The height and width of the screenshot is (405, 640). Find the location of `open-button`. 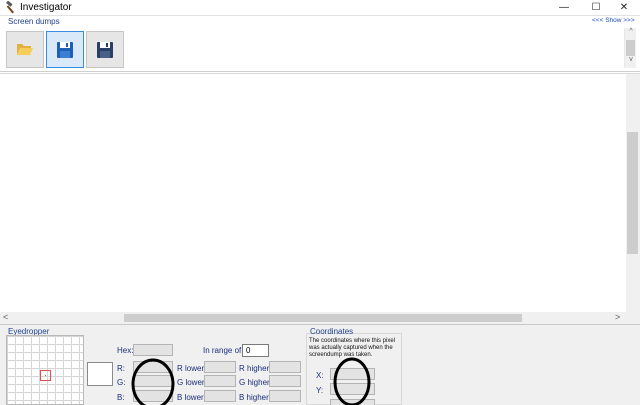

open-button is located at coordinates (25, 49).